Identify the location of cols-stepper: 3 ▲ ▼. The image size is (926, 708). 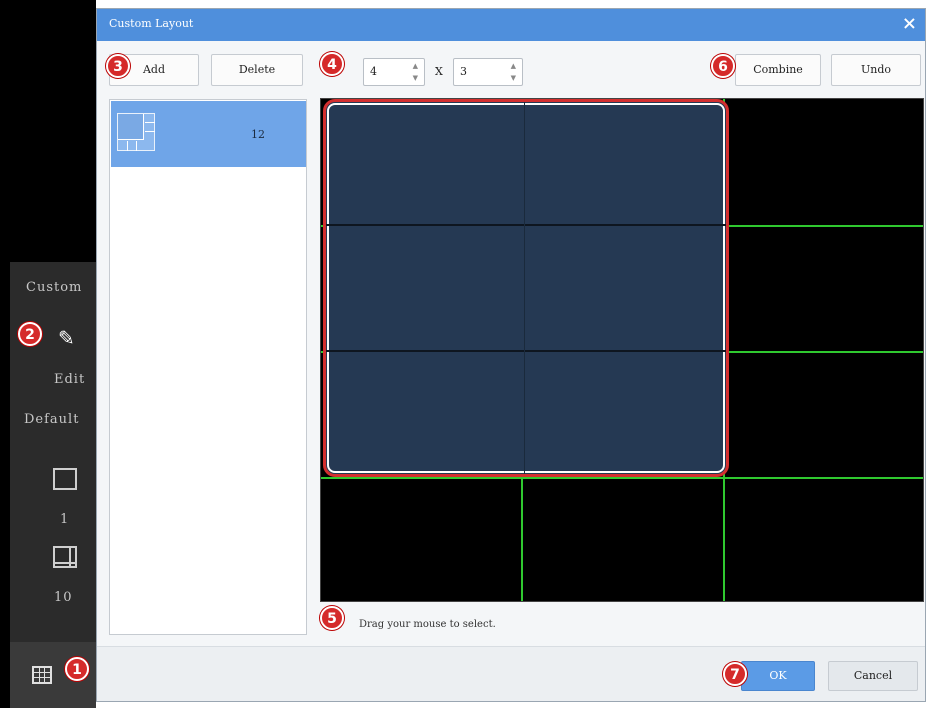
(488, 72).